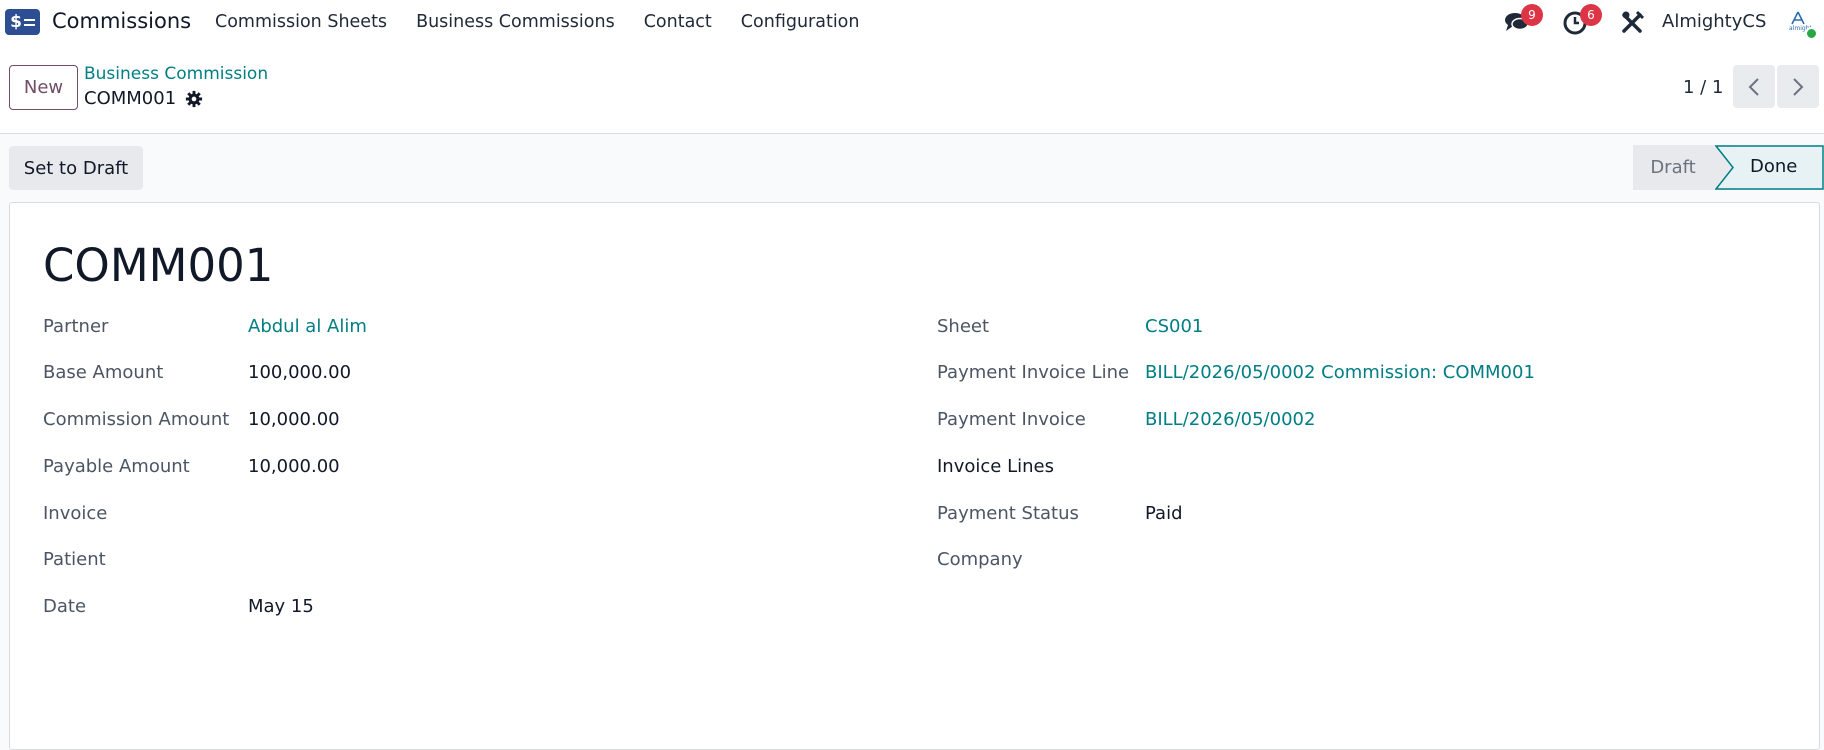 The width and height of the screenshot is (1824, 750). What do you see at coordinates (116, 466) in the screenshot?
I see `payable-amount-label: Payable Amount` at bounding box center [116, 466].